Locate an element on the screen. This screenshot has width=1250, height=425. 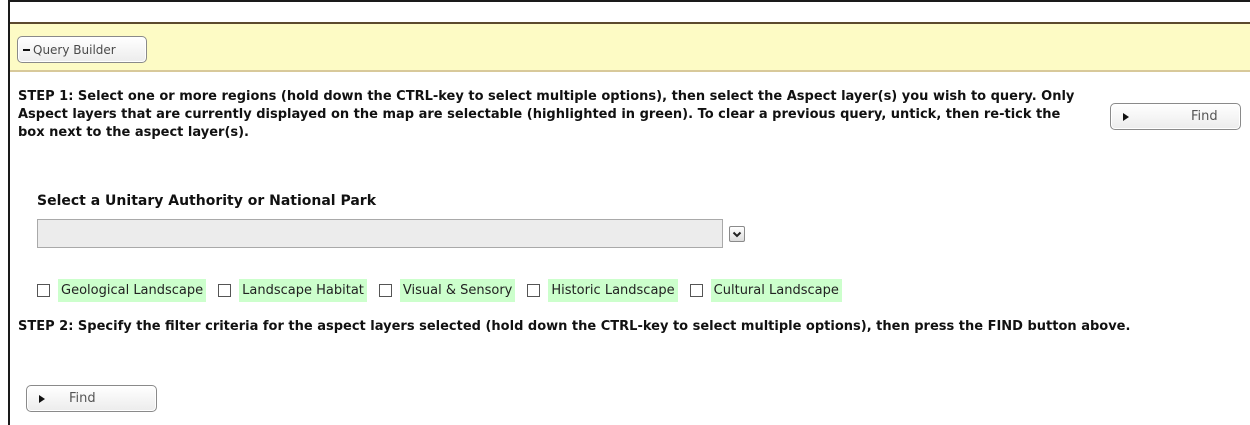
aspect-layer-label: Landscape Habitat is located at coordinates (303, 290).